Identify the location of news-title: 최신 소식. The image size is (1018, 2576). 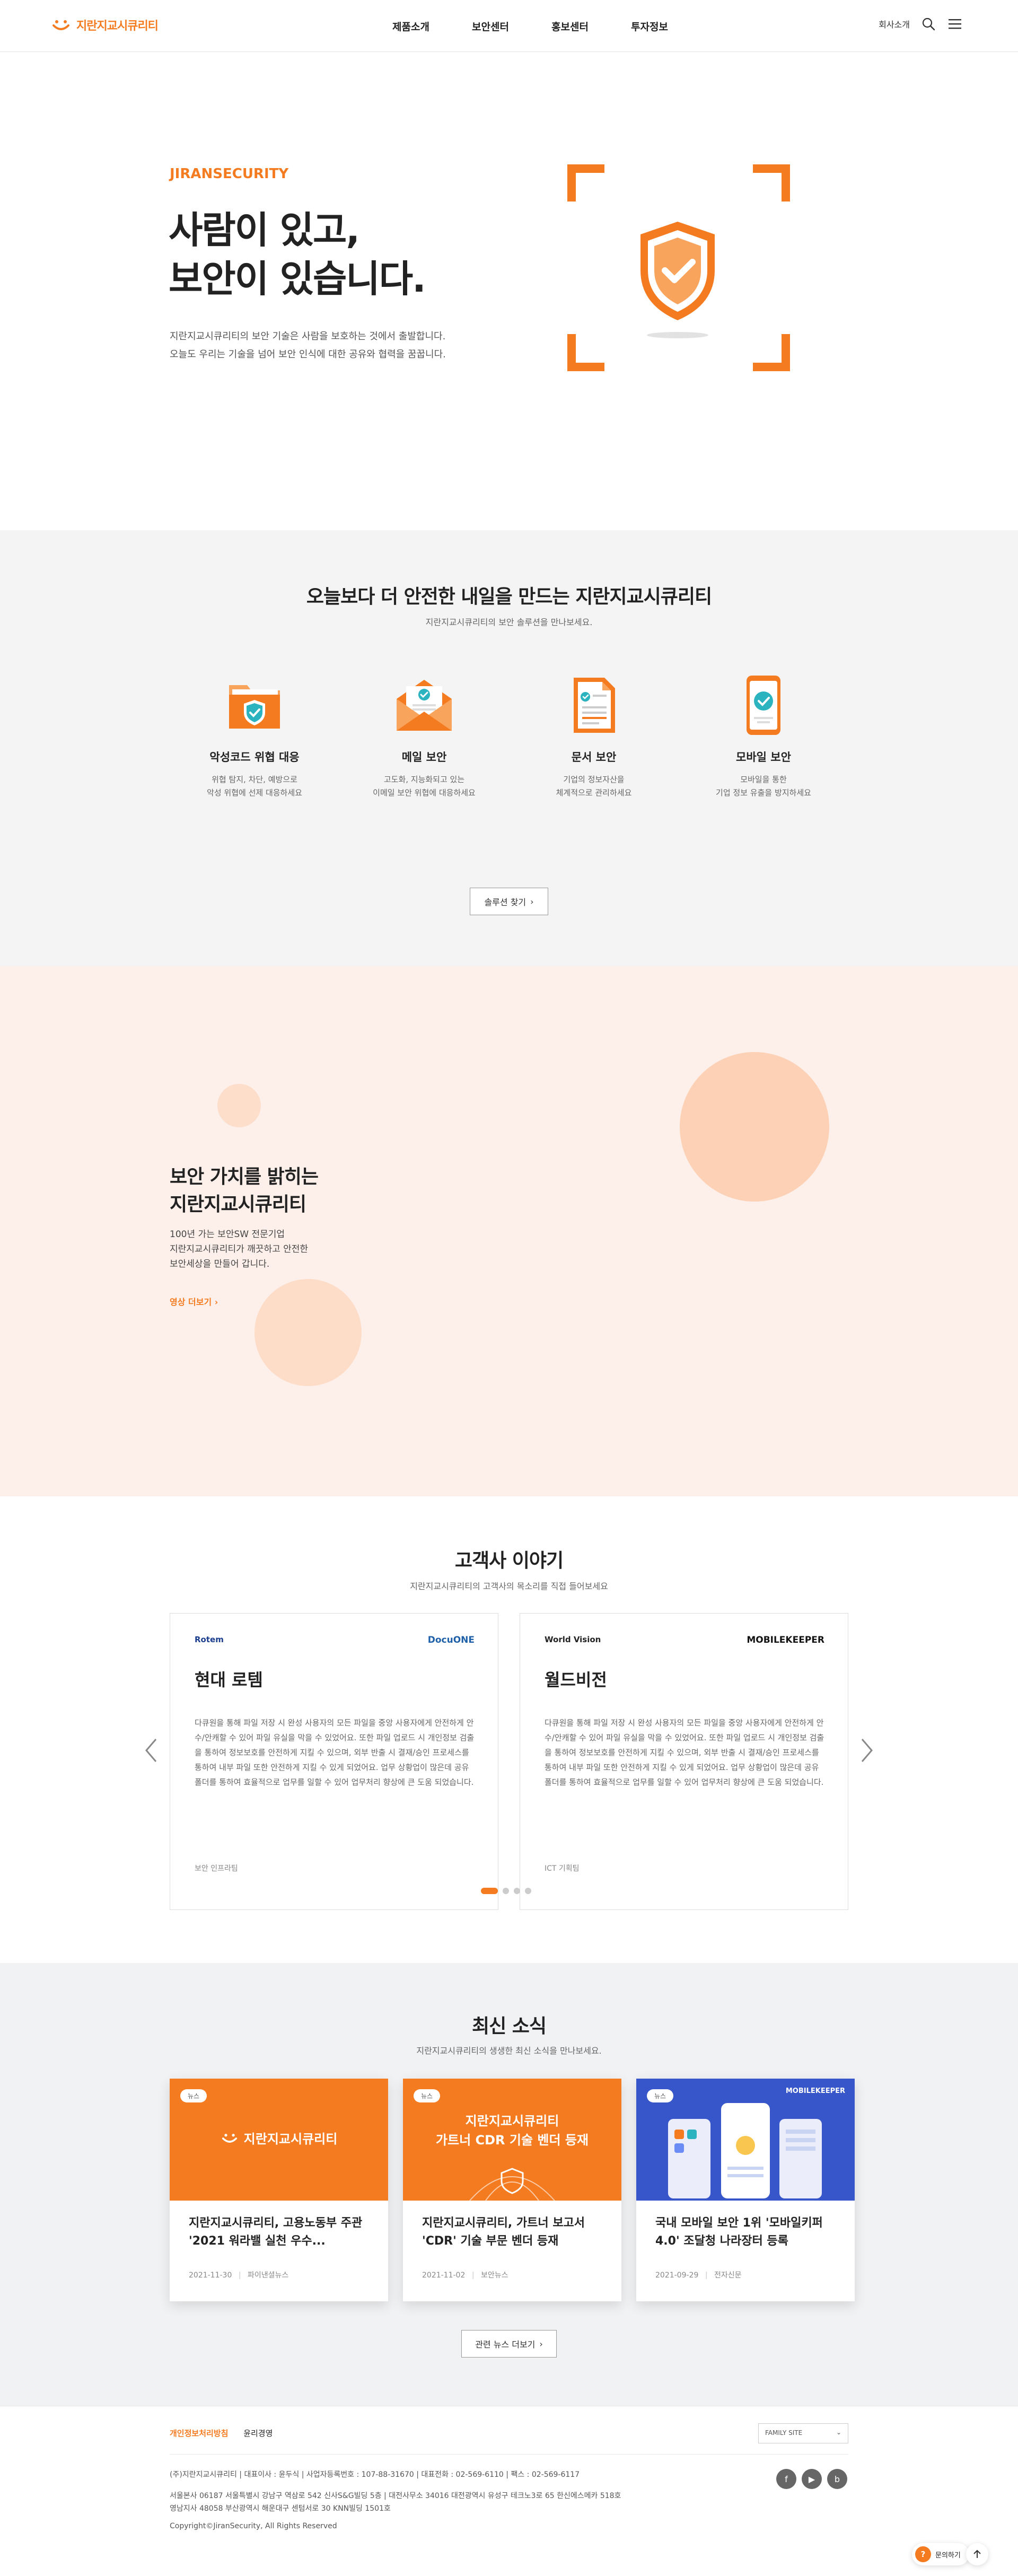
(509, 2026).